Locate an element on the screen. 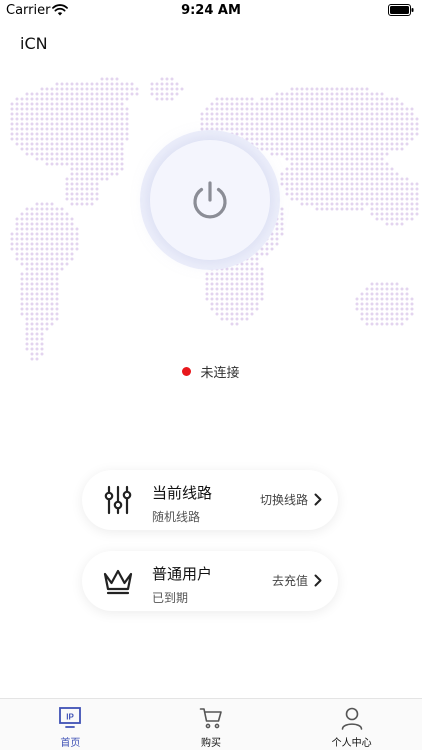 The width and height of the screenshot is (422, 750). svg-text: IP is located at coordinates (71, 717).